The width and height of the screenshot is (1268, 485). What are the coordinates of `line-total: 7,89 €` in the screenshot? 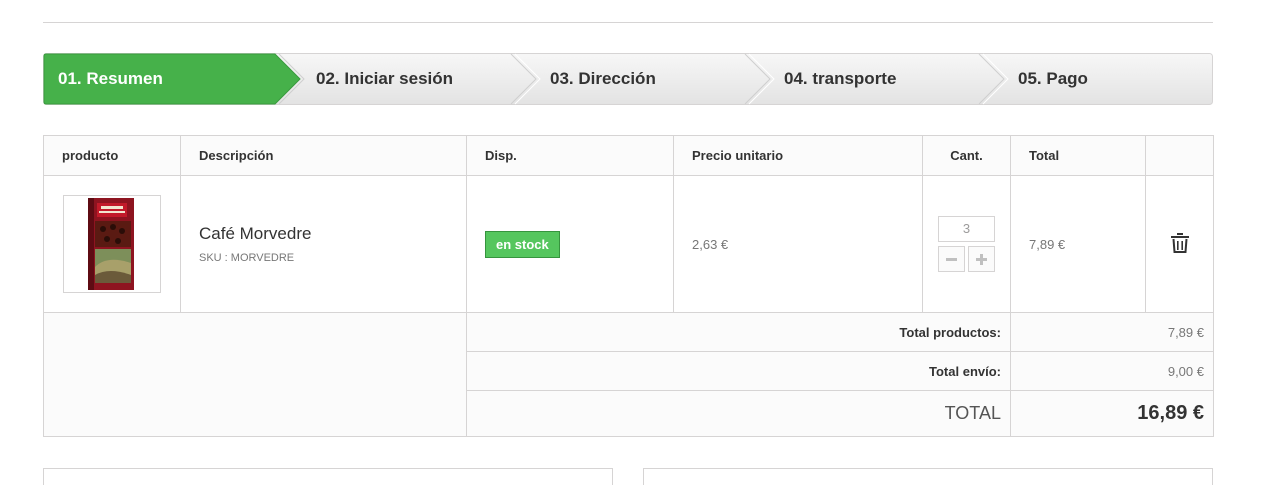 It's located at (1047, 244).